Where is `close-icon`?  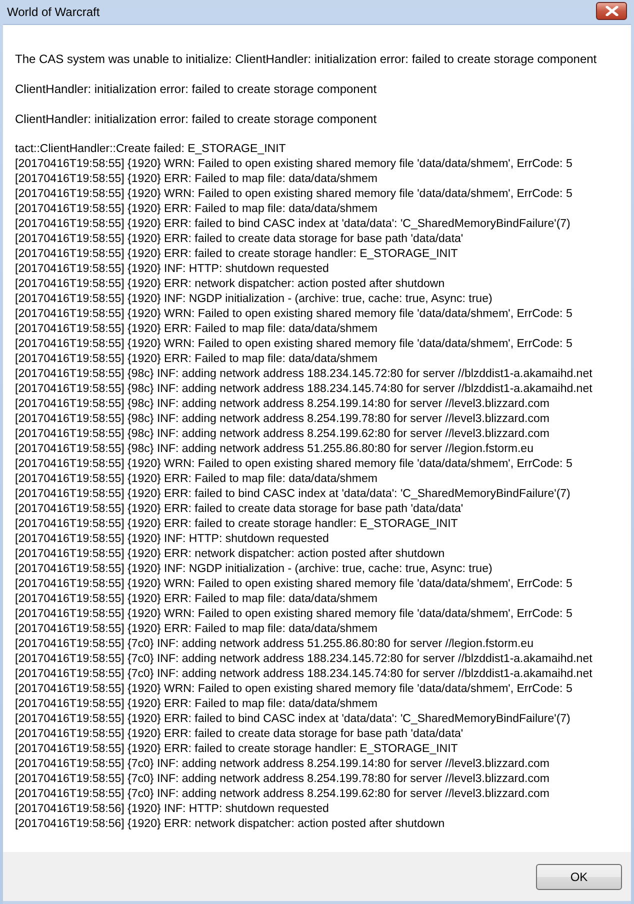 close-icon is located at coordinates (611, 11).